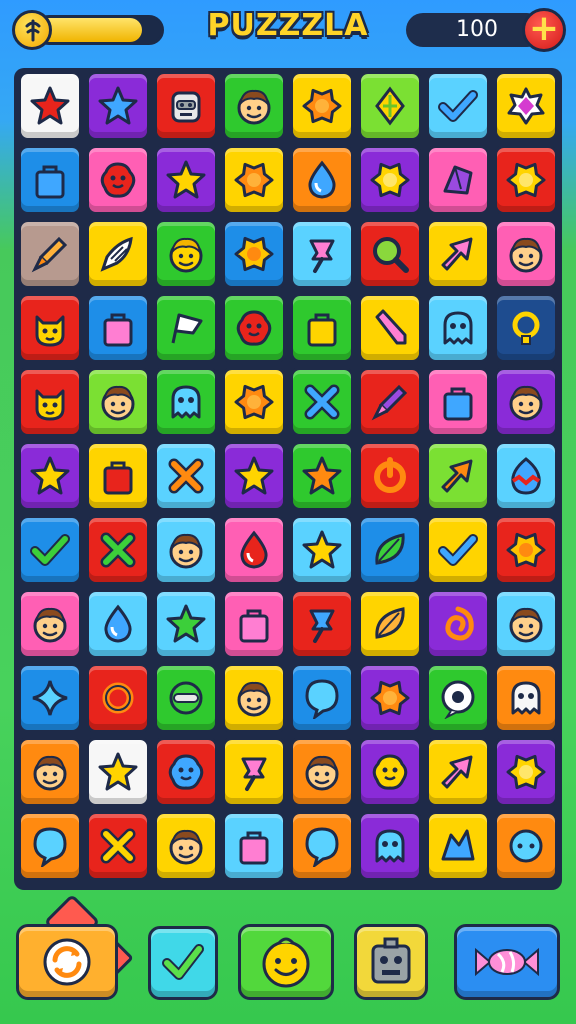 The width and height of the screenshot is (576, 1024). What do you see at coordinates (390, 550) in the screenshot?
I see `tile-leaf-green` at bounding box center [390, 550].